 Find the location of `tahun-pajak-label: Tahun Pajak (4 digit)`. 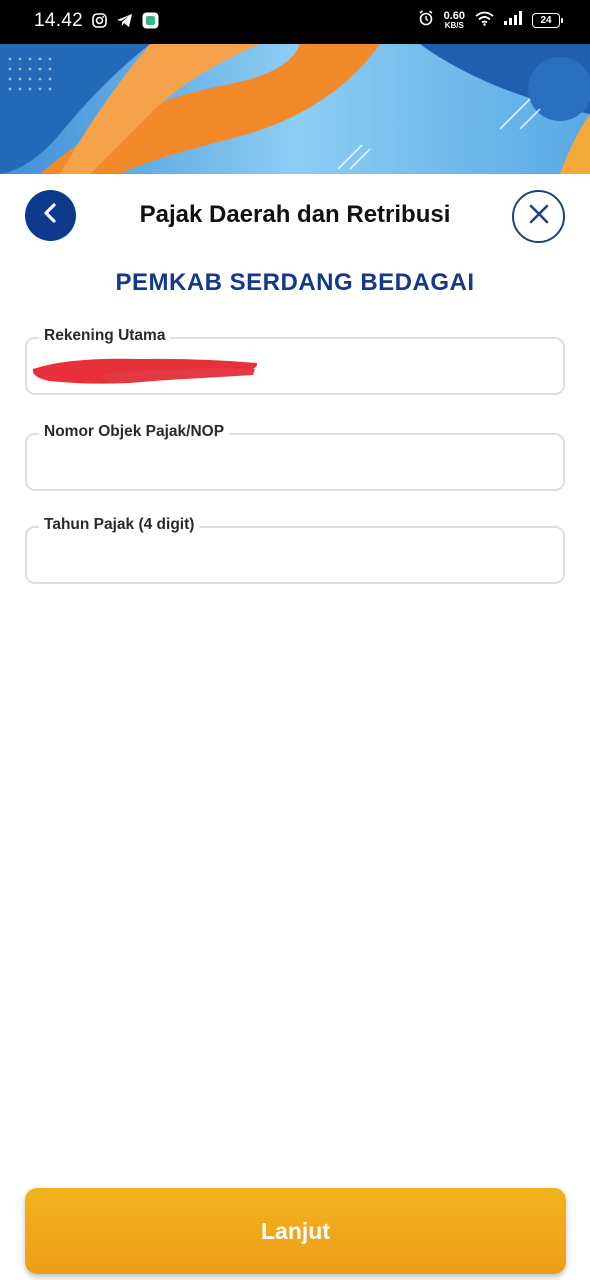

tahun-pajak-label: Tahun Pajak (4 digit) is located at coordinates (119, 525).